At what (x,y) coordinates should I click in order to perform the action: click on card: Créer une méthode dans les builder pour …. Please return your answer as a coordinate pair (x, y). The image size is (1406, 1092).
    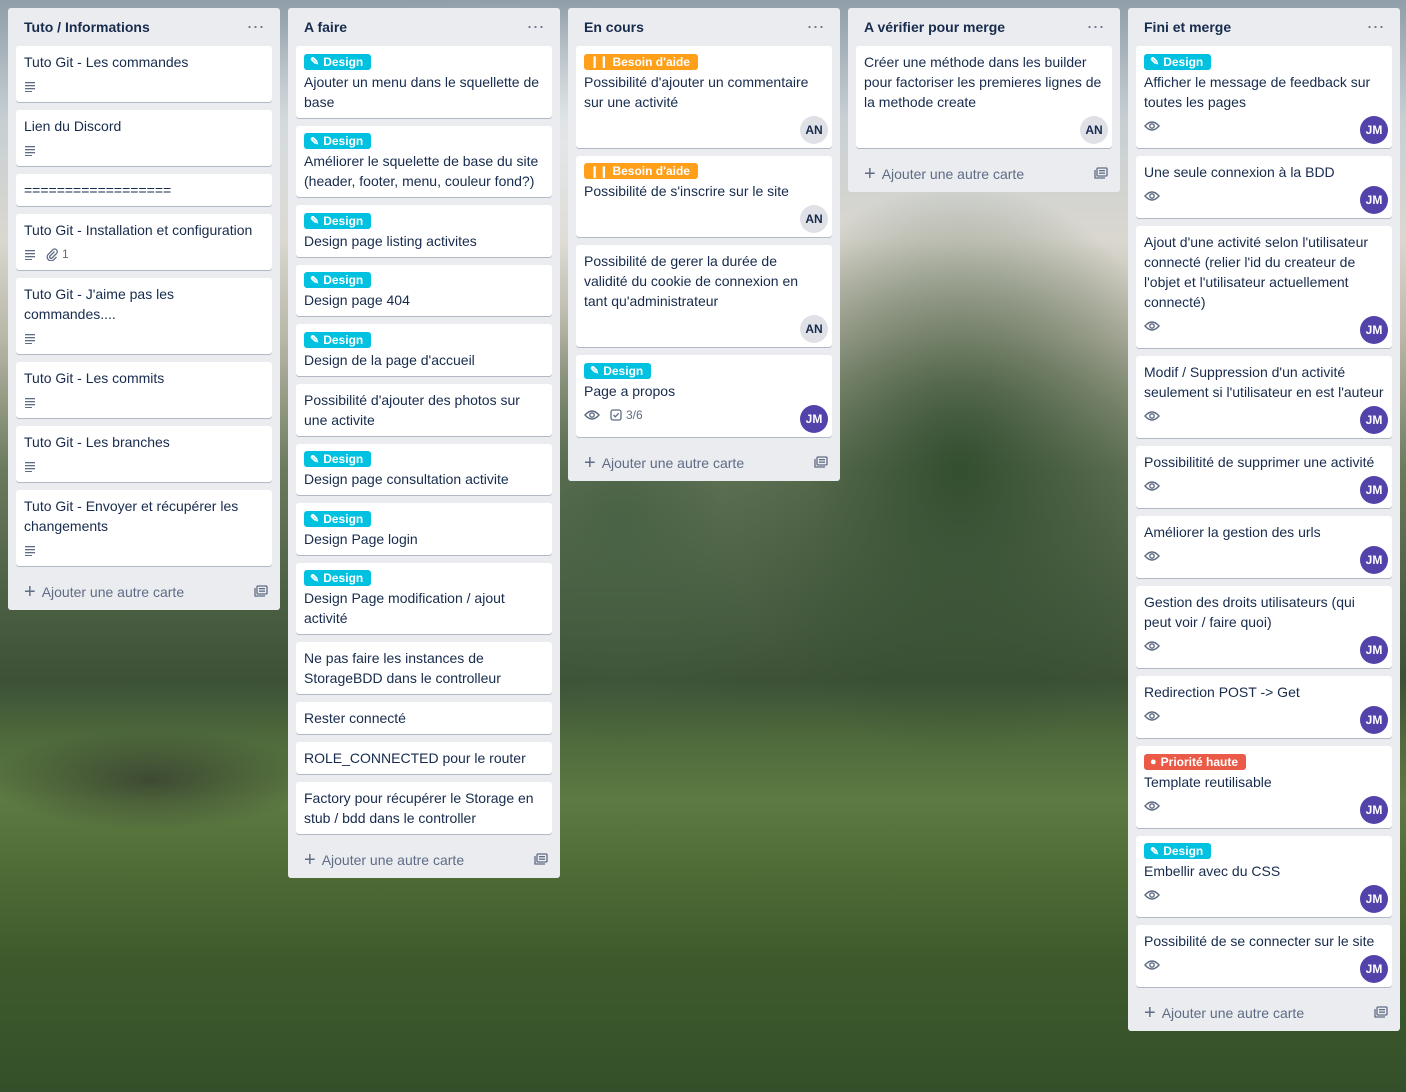
    Looking at the image, I should click on (984, 97).